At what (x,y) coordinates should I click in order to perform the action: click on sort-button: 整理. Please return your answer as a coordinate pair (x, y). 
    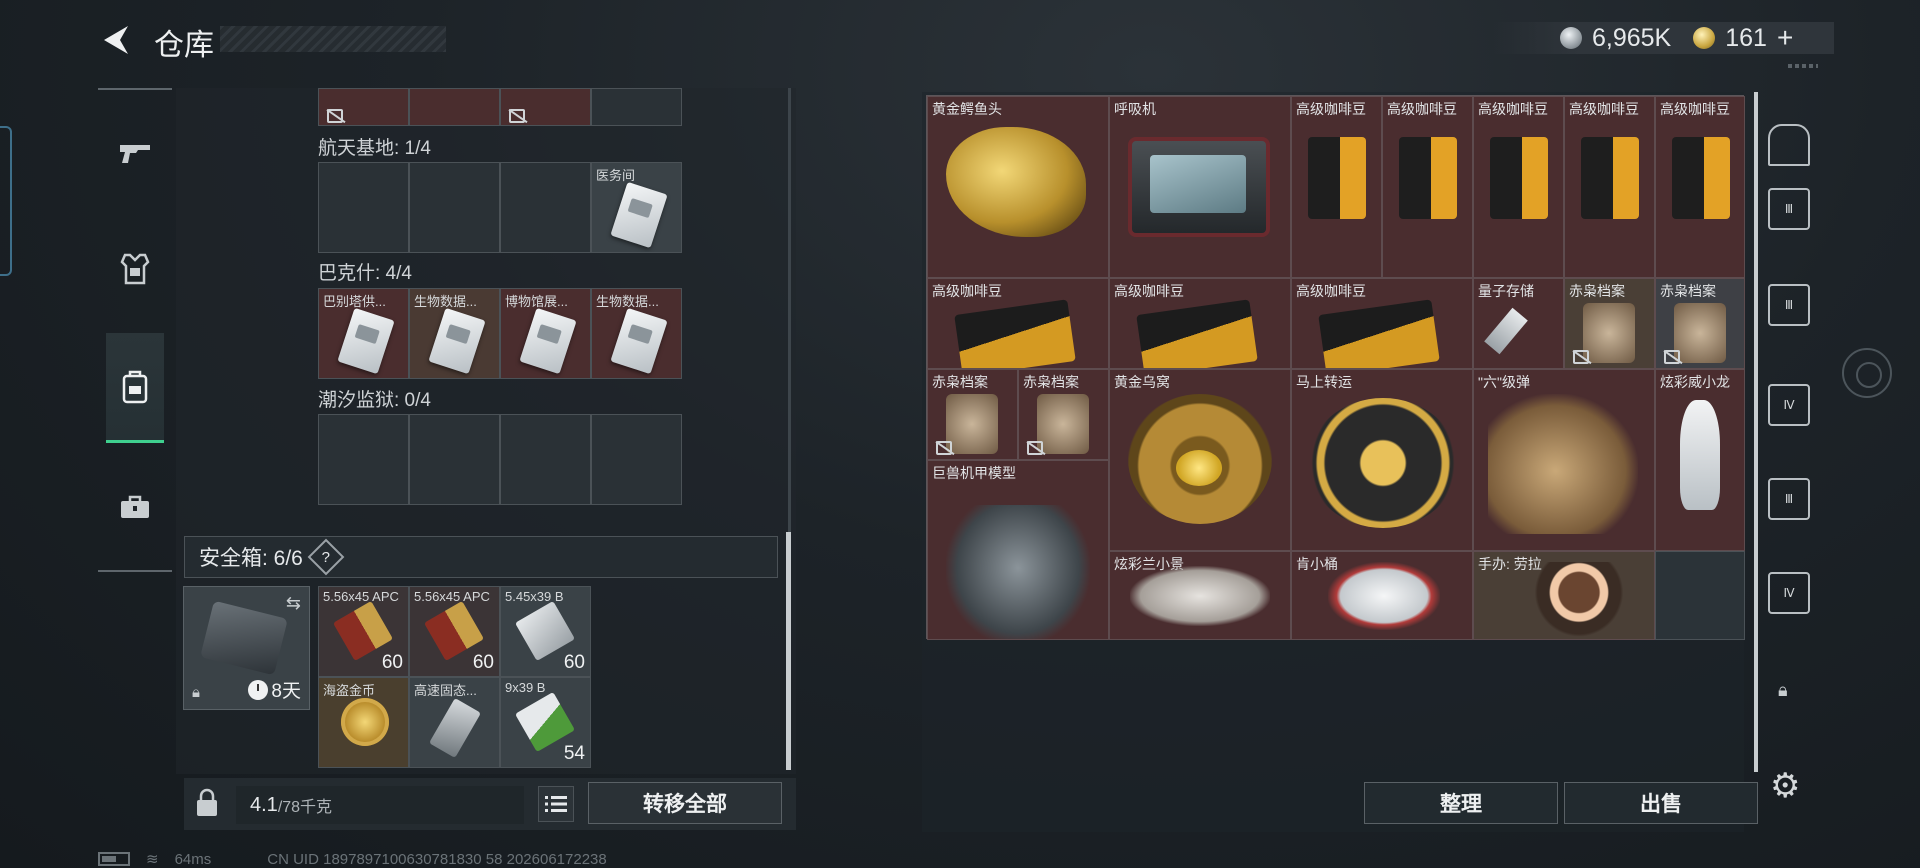
    Looking at the image, I should click on (1461, 803).